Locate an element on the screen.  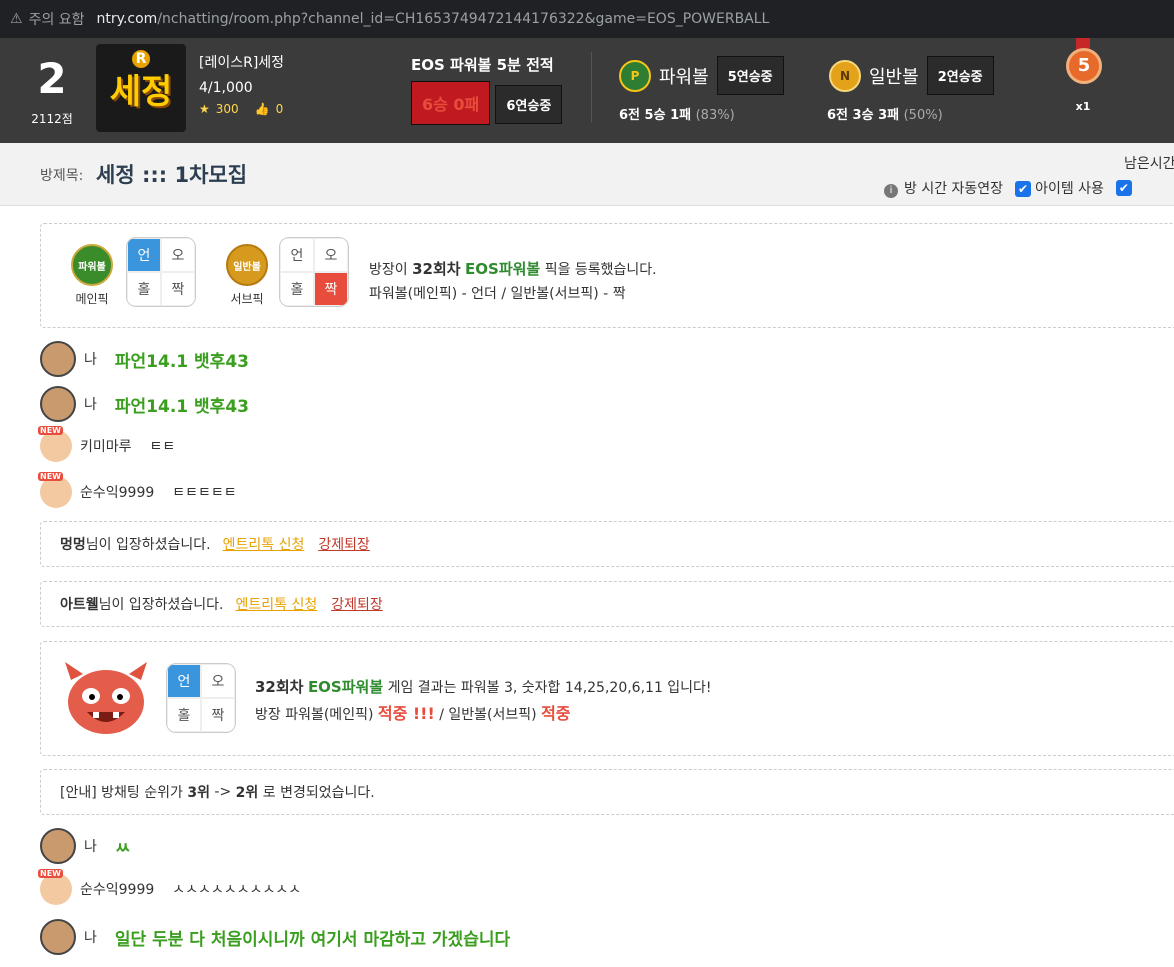
rank-points: 2112점 is located at coordinates (52, 119).